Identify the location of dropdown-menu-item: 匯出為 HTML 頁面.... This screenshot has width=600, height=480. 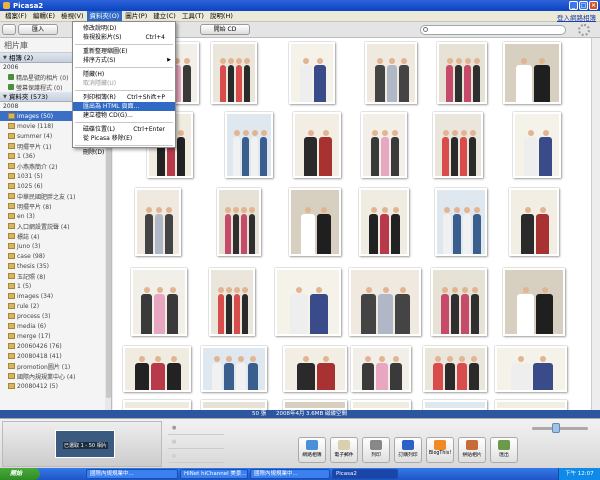
(124, 106).